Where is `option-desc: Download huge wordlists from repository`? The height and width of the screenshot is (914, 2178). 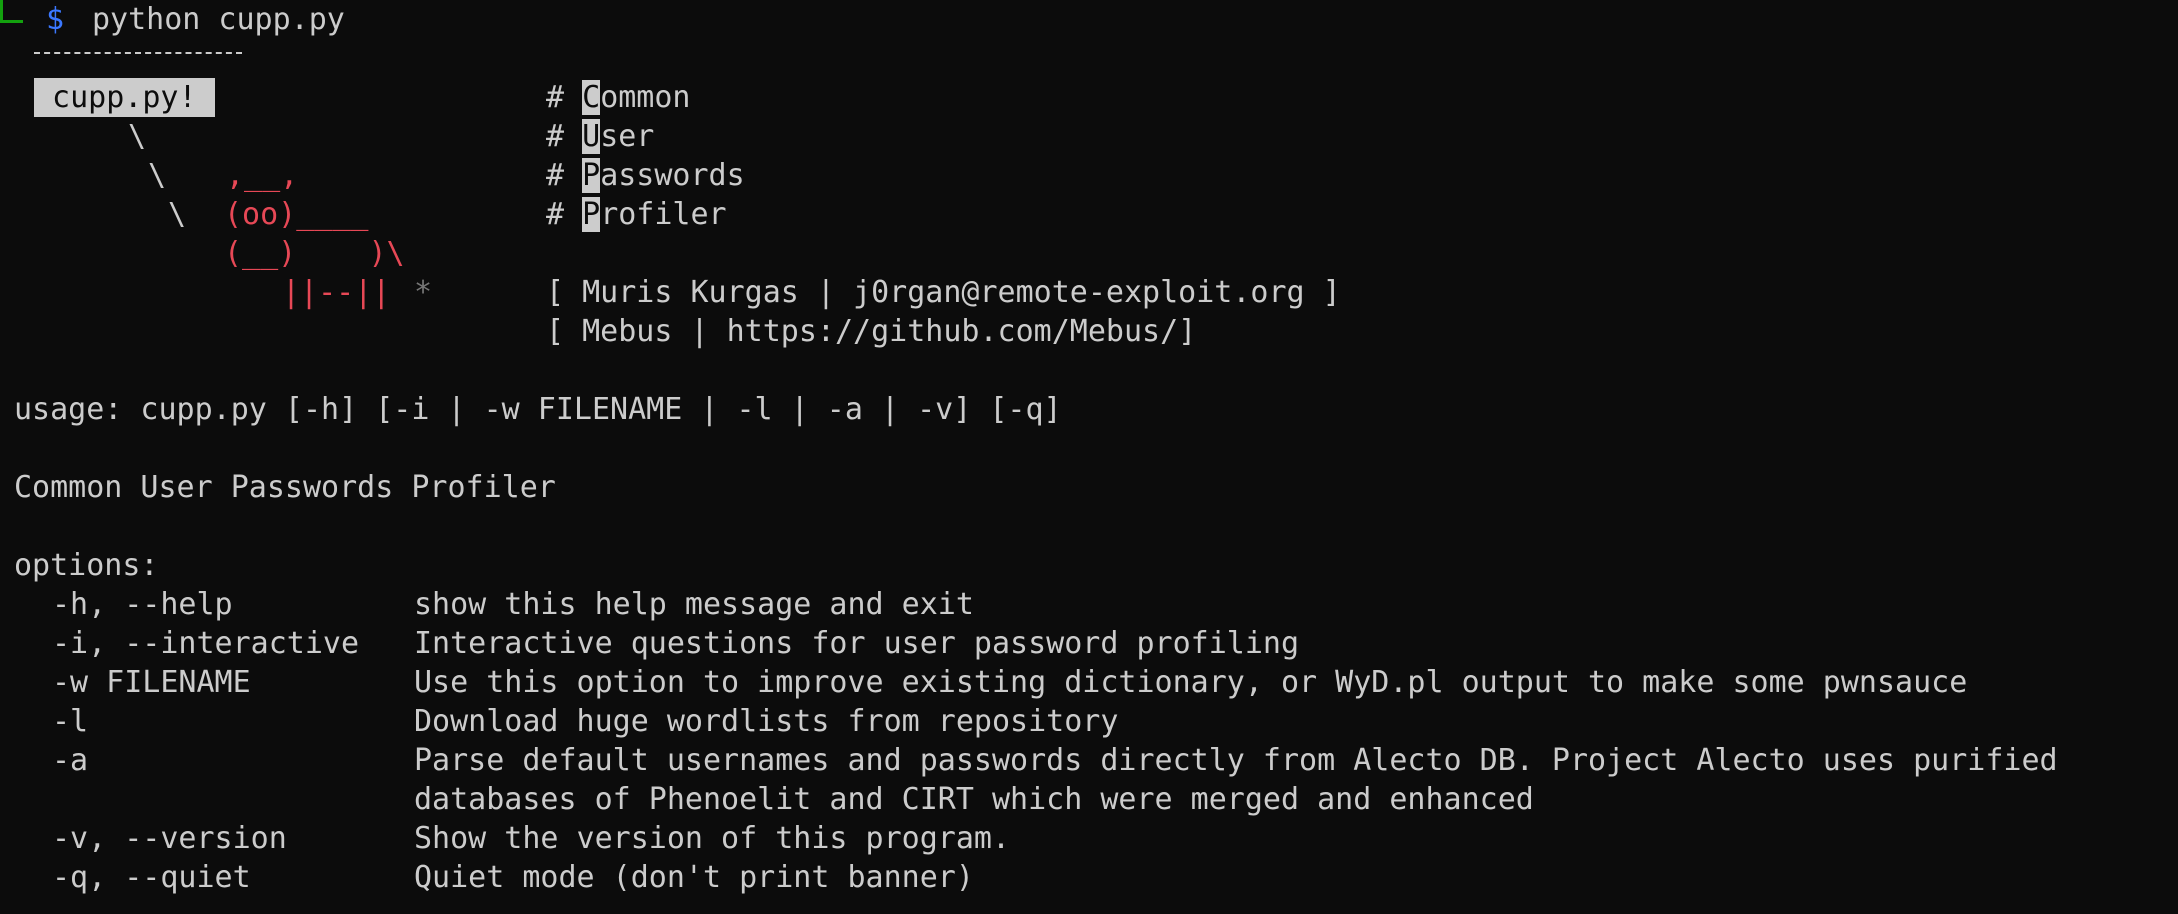 option-desc: Download huge wordlists from repository is located at coordinates (766, 721).